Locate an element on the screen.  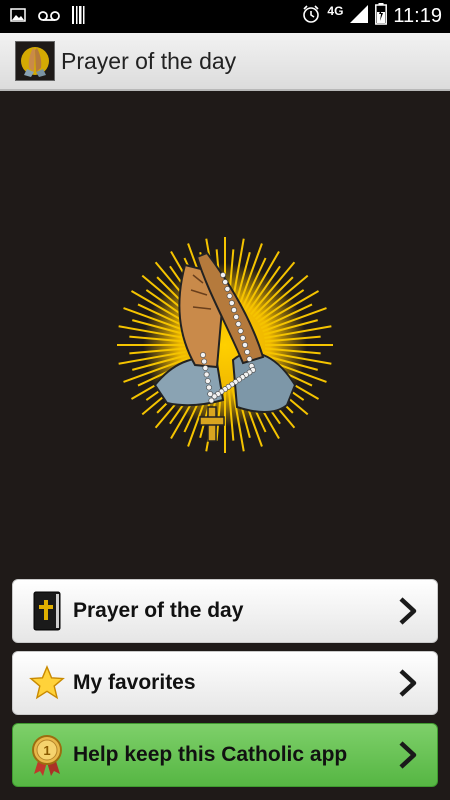
medal-icon: 1 is located at coordinates (47, 755).